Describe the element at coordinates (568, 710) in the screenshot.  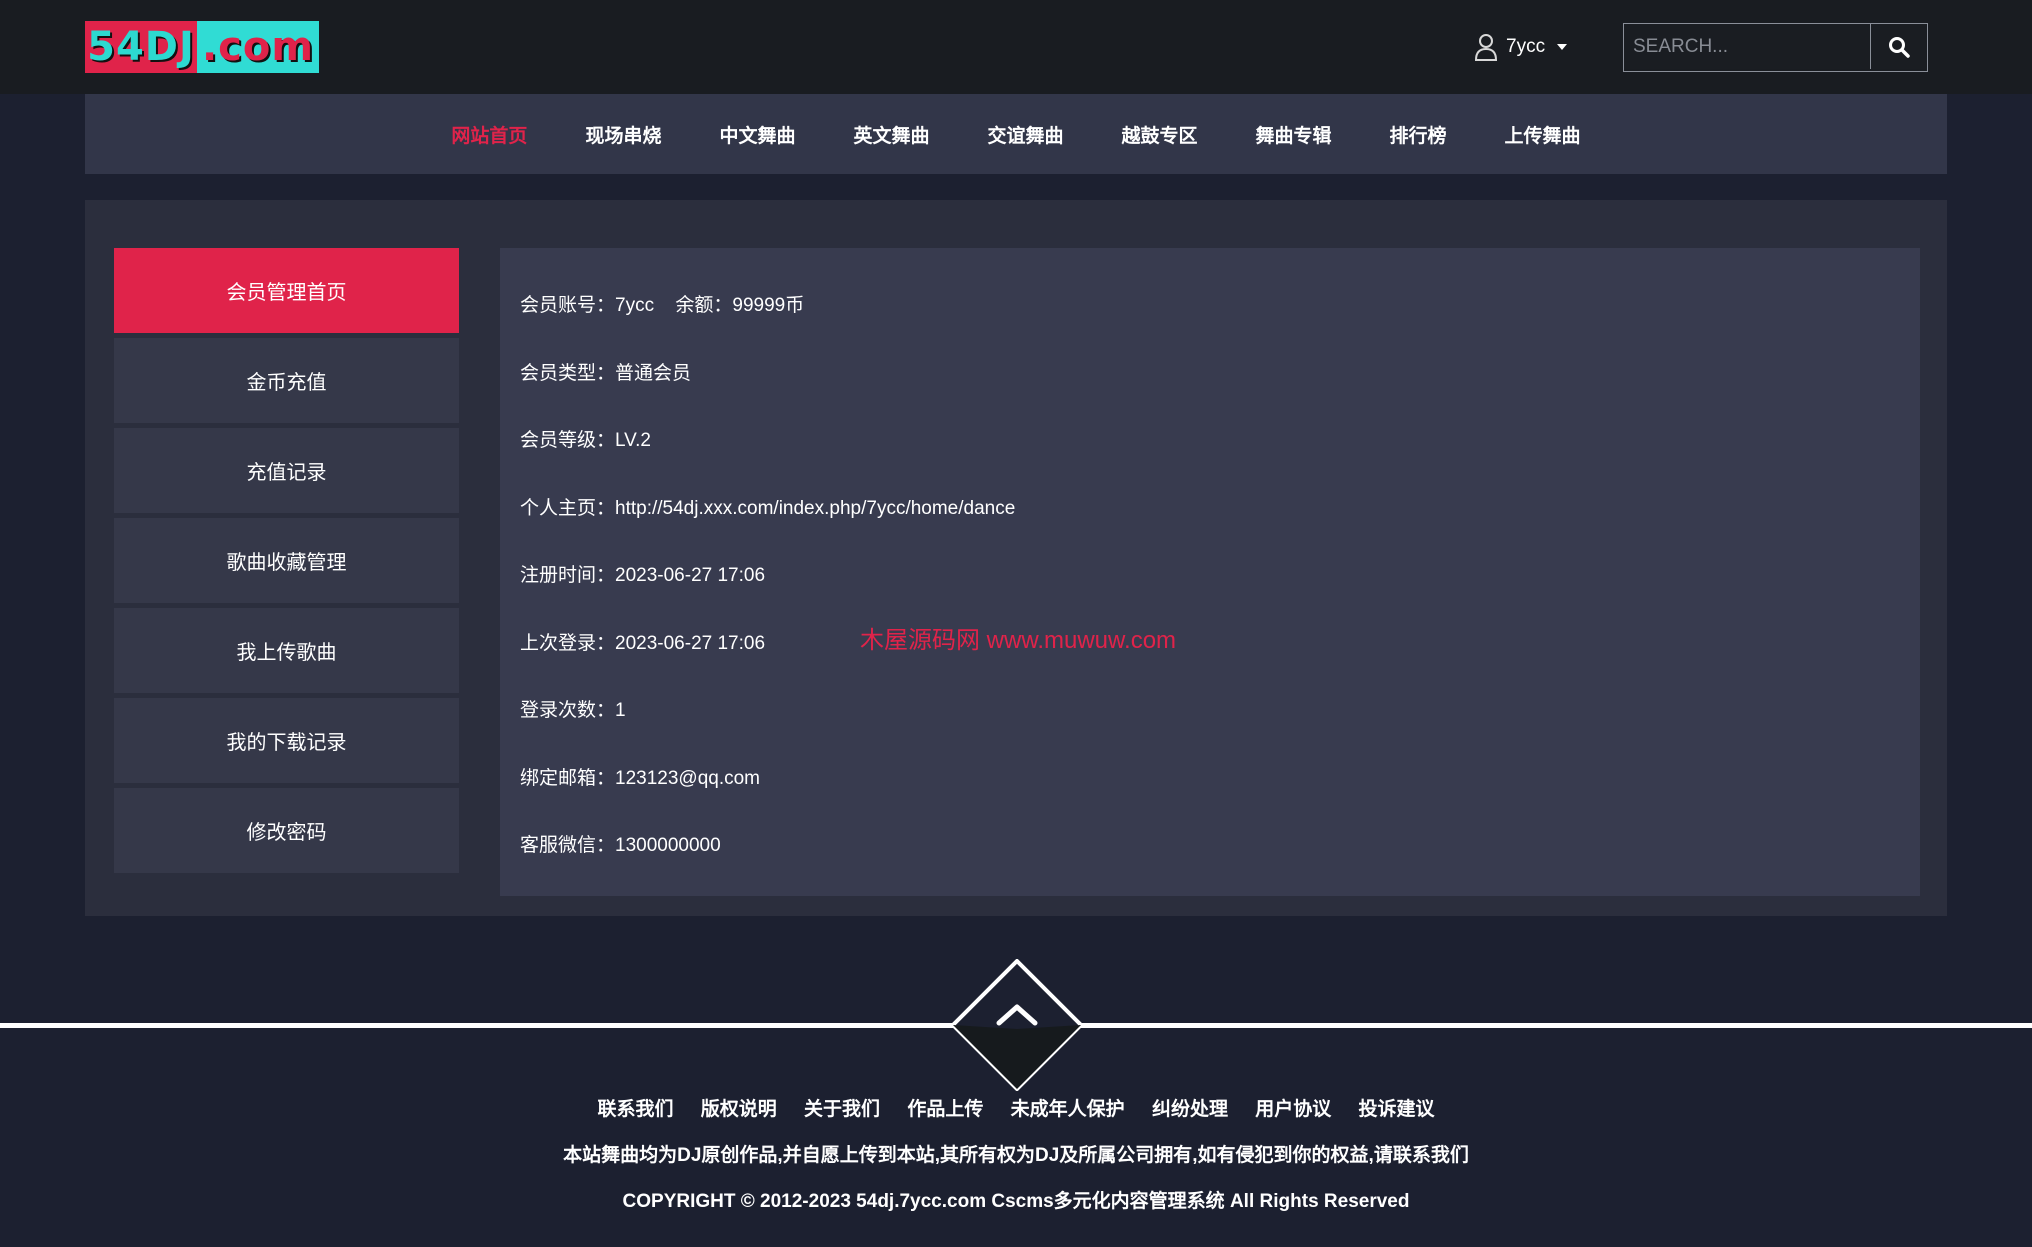
I see `login-count-label: 登录次数：` at that location.